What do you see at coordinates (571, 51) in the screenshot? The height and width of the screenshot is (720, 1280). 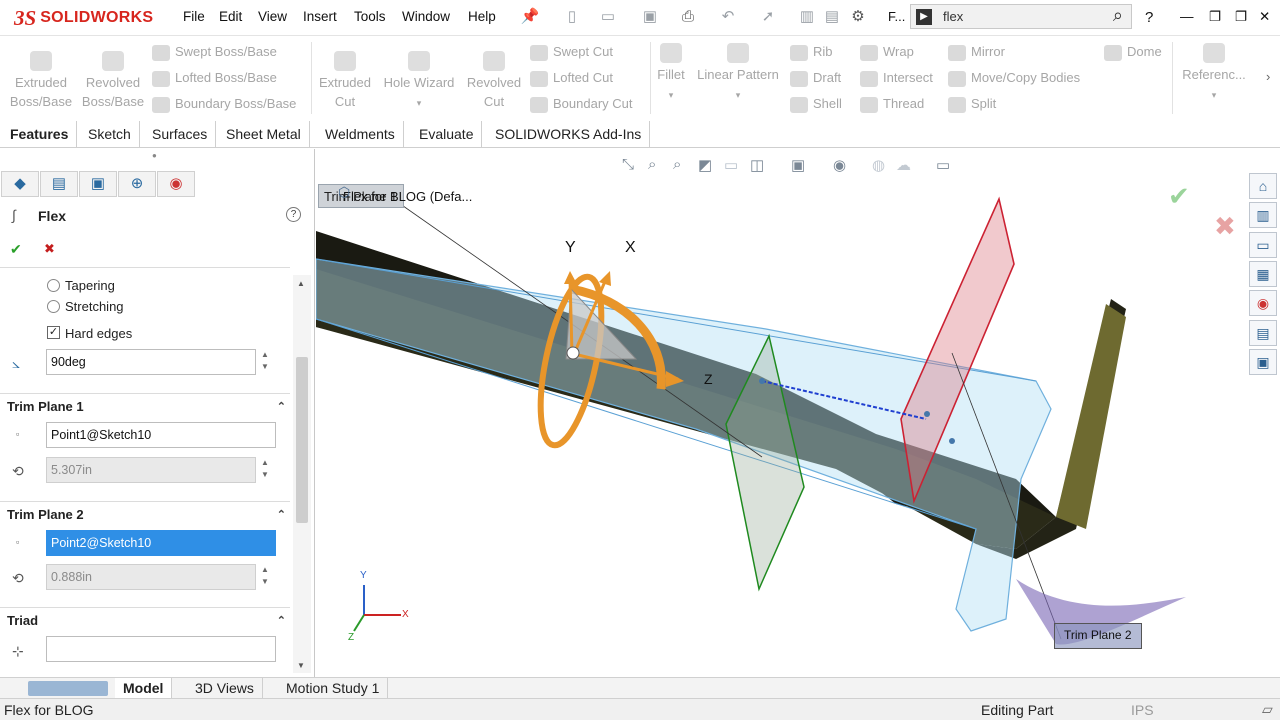 I see `swept-cut-button: Swept Cut` at bounding box center [571, 51].